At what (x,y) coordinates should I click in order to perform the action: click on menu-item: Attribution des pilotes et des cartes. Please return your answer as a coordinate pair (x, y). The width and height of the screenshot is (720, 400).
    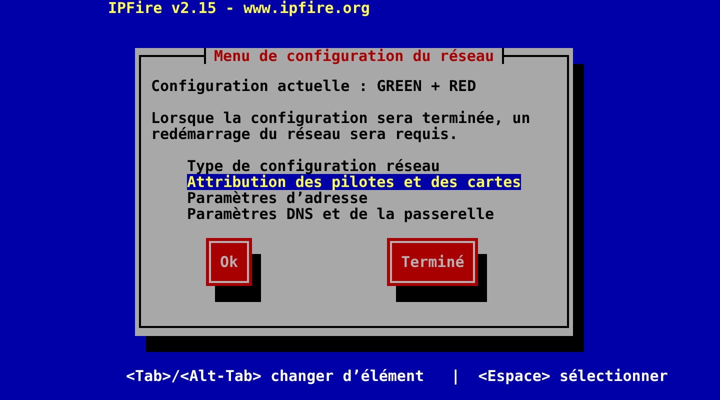
    Looking at the image, I should click on (354, 182).